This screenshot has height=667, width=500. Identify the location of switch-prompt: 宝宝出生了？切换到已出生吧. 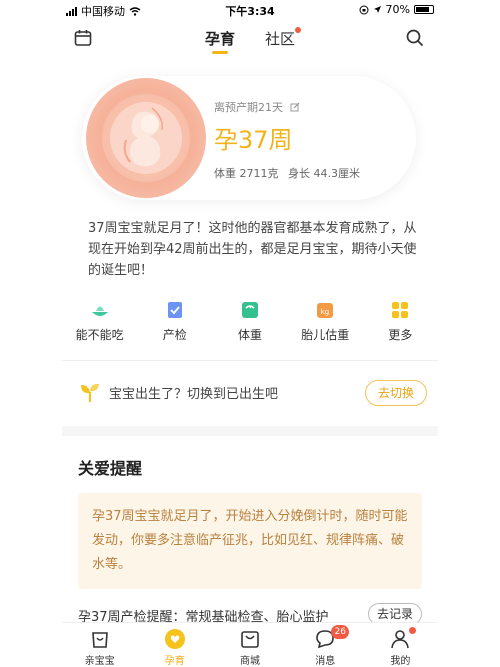
(194, 394).